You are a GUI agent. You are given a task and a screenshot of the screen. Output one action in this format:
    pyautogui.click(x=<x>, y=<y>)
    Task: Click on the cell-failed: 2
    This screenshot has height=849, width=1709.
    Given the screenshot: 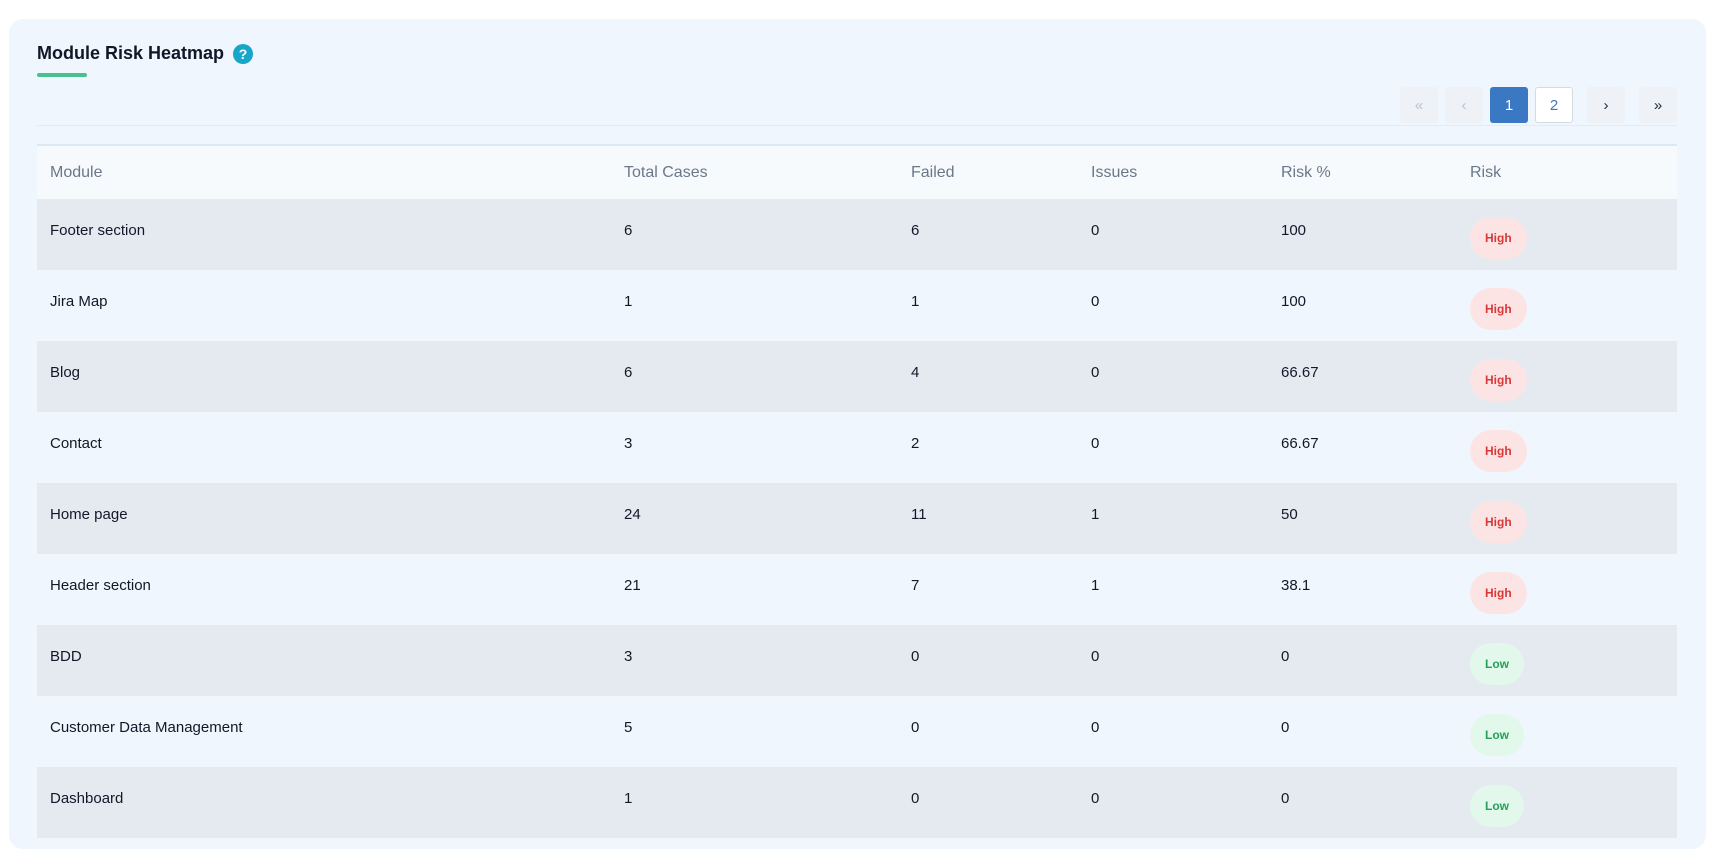 What is the action you would take?
    pyautogui.click(x=915, y=443)
    